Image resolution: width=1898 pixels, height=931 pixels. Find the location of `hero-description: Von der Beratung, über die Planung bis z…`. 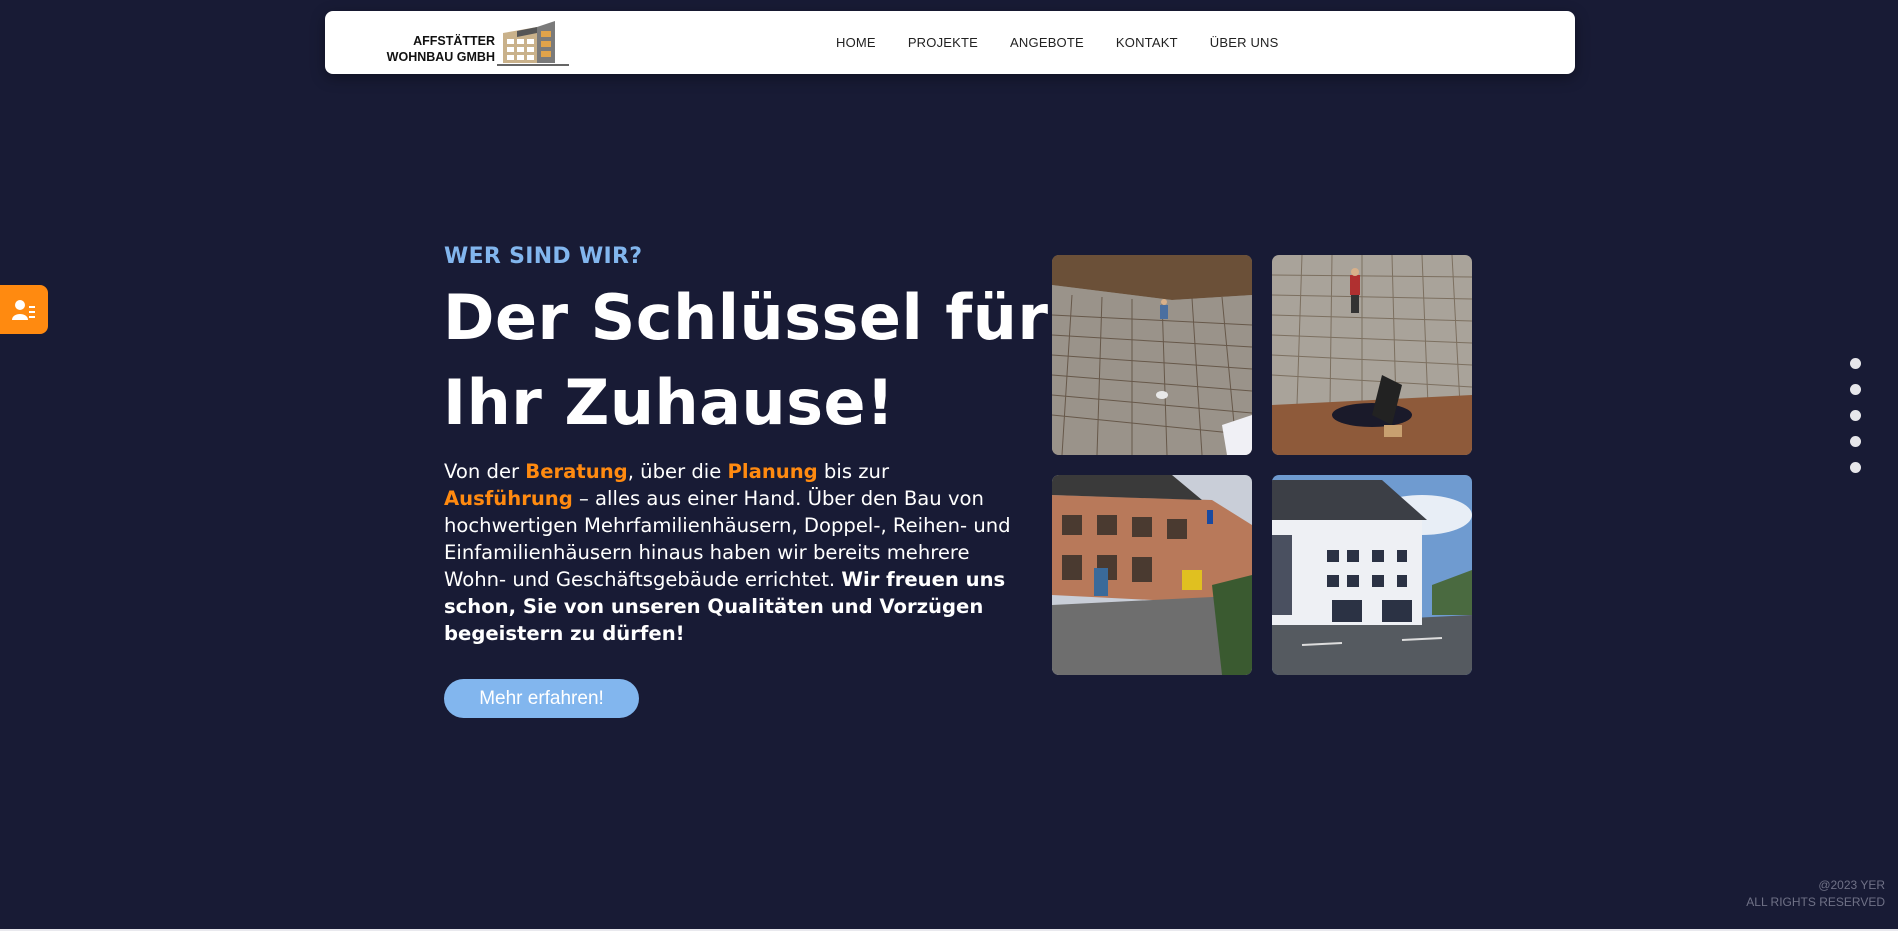

hero-description: Von der Beratung, über die Planung bis z… is located at coordinates (729, 552).